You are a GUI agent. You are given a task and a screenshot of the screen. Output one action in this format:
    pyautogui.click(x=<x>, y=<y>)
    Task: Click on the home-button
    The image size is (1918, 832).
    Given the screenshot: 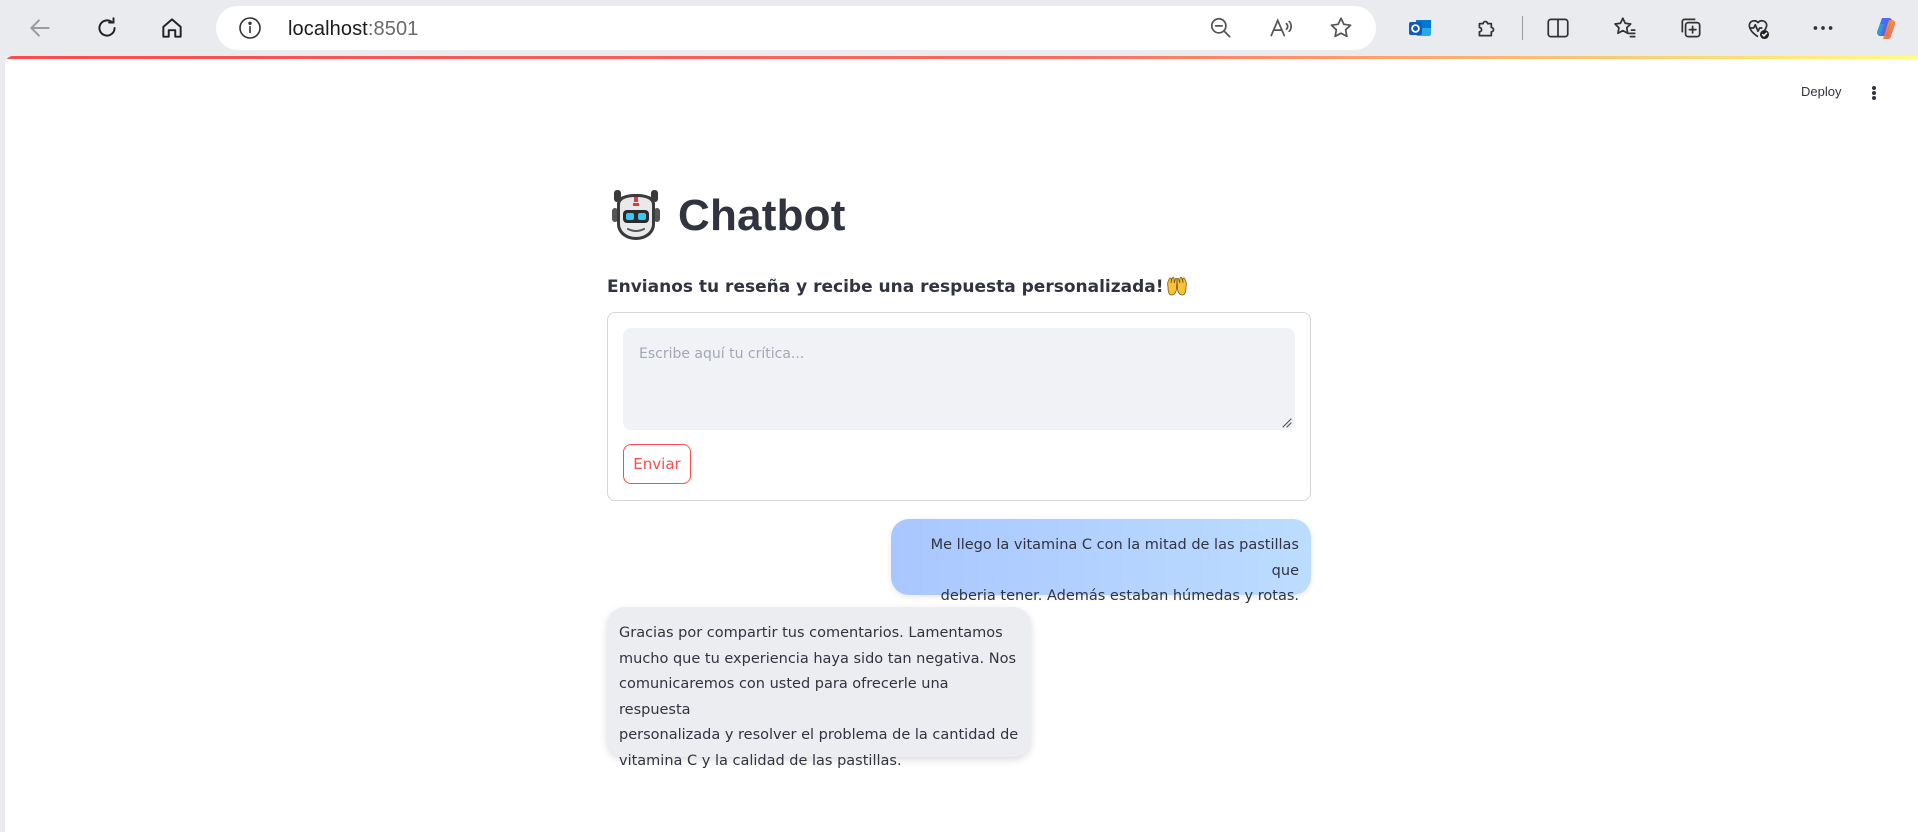 What is the action you would take?
    pyautogui.click(x=172, y=28)
    